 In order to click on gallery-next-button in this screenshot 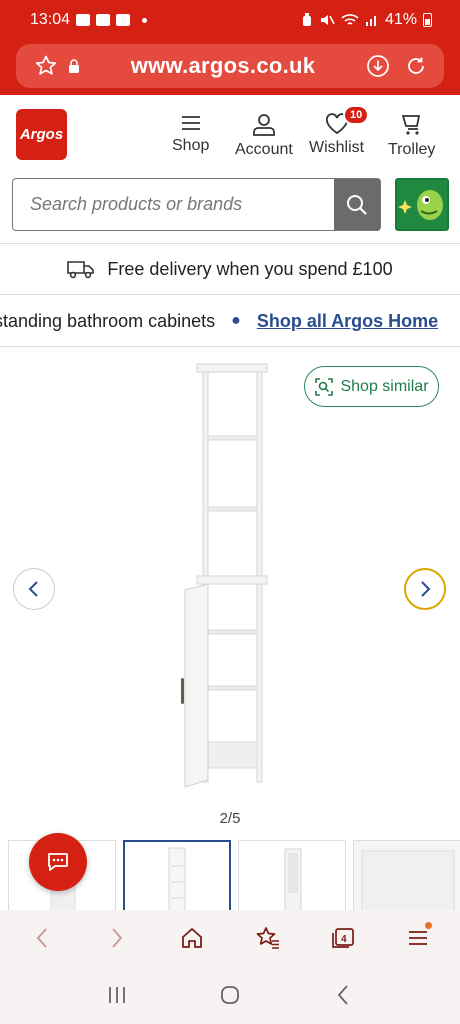, I will do `click(425, 589)`.